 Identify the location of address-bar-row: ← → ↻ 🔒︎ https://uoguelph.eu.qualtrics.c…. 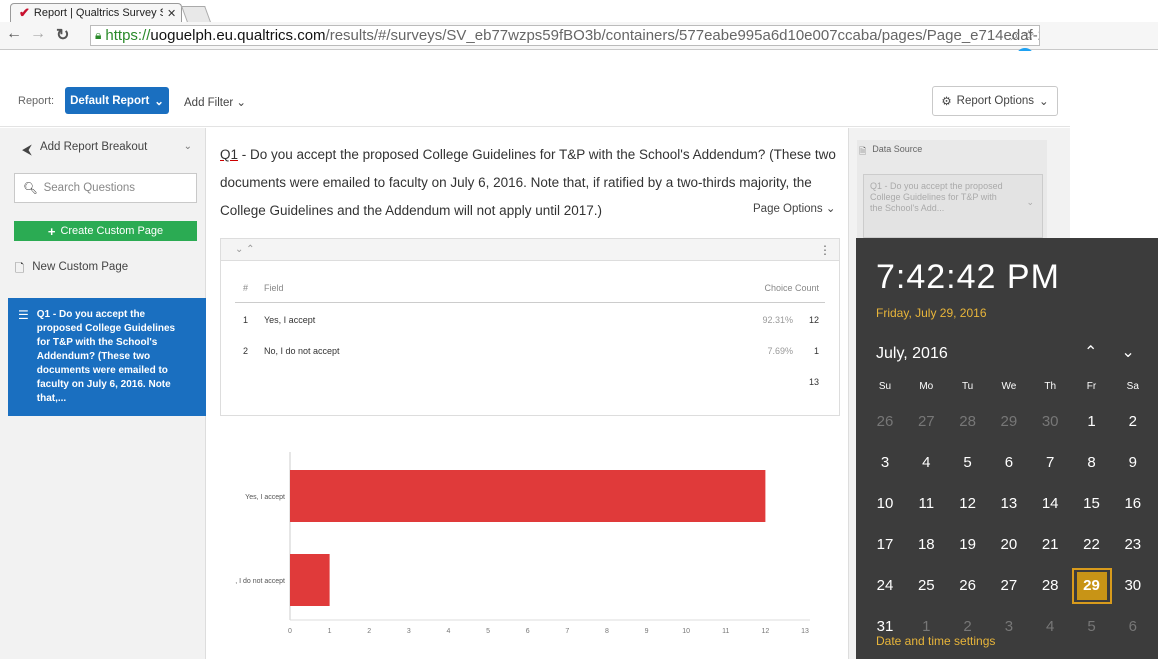
(579, 44).